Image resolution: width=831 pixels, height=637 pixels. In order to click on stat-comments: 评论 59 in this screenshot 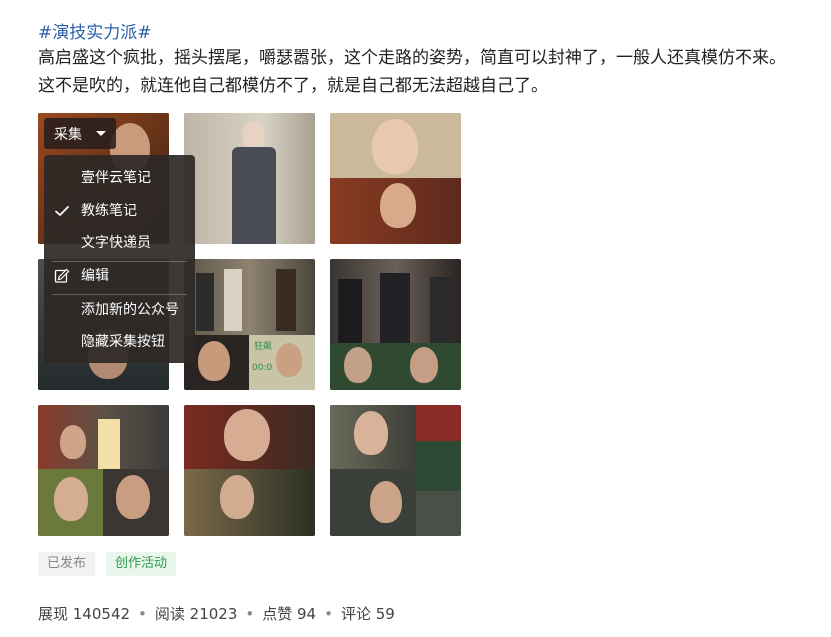, I will do `click(367, 614)`.